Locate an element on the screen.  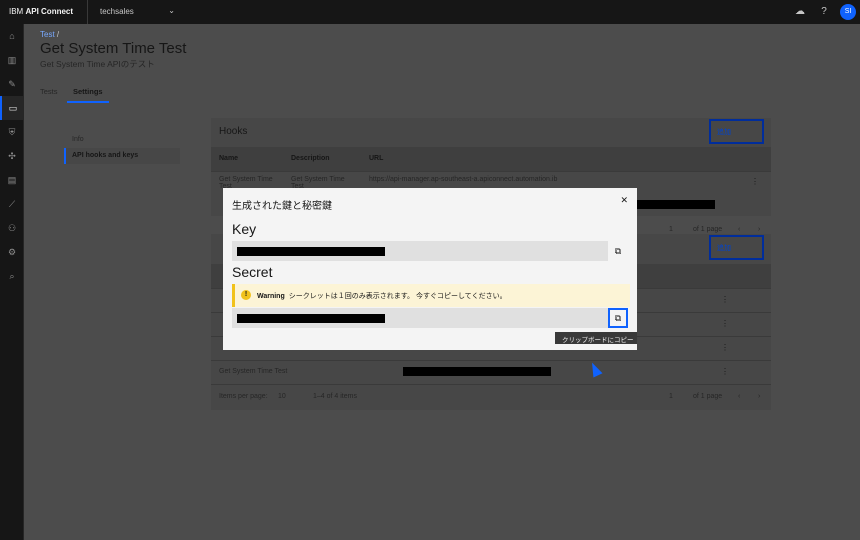
org-selector: techsales ⌄ is located at coordinates (135, 12).